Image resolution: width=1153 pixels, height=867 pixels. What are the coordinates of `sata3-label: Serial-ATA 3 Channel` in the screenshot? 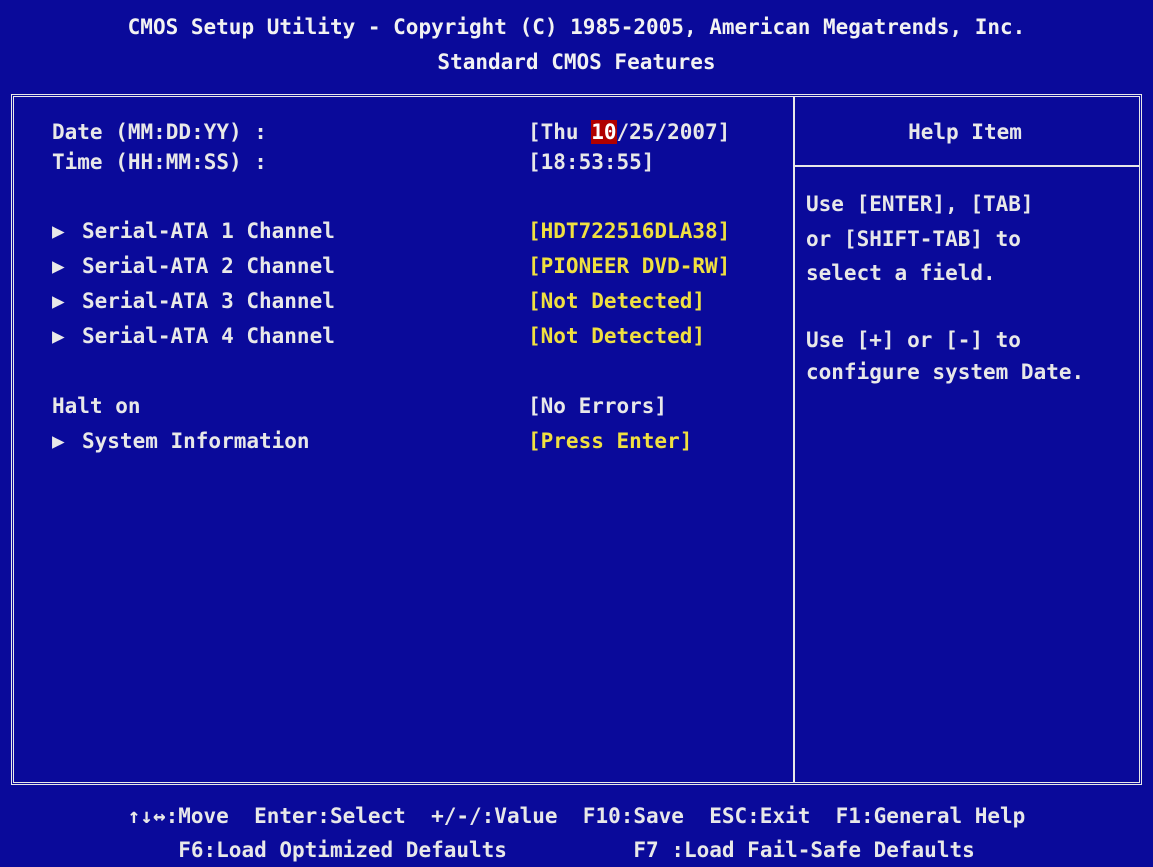 It's located at (208, 301).